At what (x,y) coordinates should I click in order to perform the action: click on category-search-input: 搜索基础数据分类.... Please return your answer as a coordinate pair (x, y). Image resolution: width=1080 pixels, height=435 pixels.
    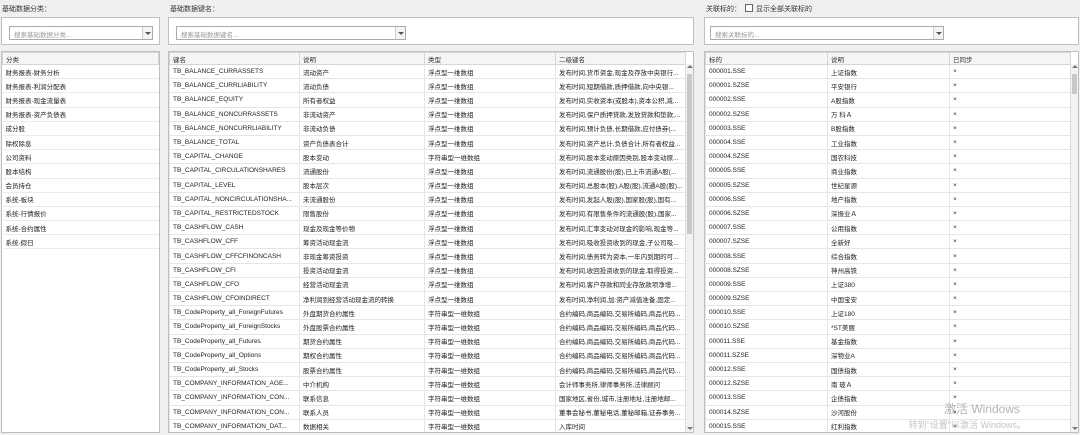
    Looking at the image, I should click on (81, 33).